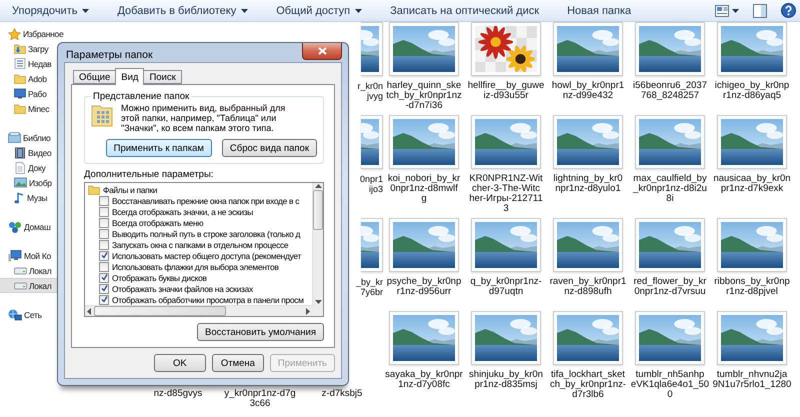 The width and height of the screenshot is (800, 417). I want to click on option-label: Восстанавливать прежние окна папок при входе в с, so click(206, 201).